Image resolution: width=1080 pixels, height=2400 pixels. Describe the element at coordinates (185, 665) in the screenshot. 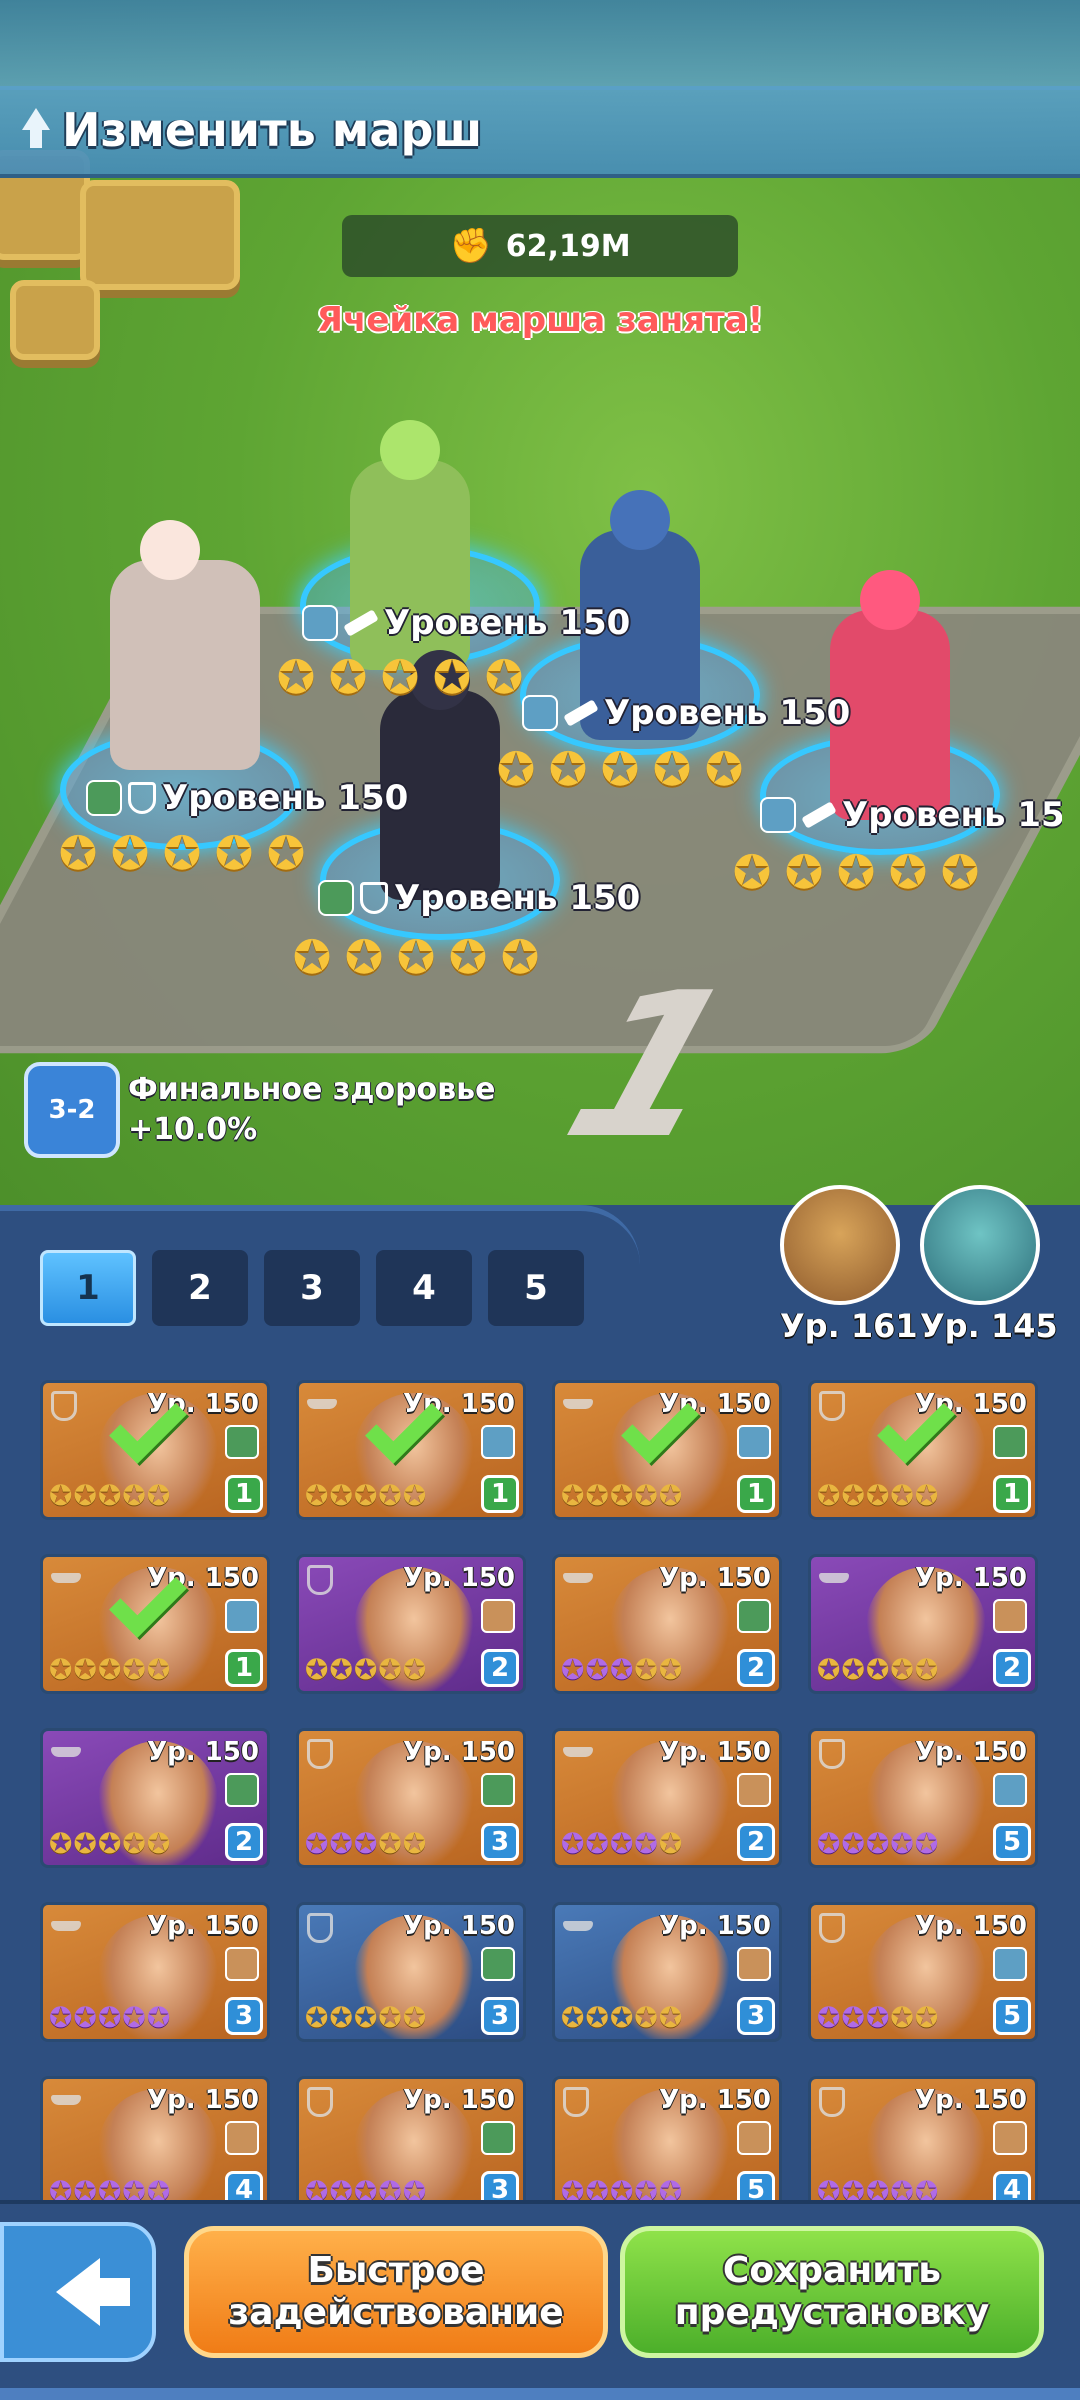

I see `hero-figure` at that location.